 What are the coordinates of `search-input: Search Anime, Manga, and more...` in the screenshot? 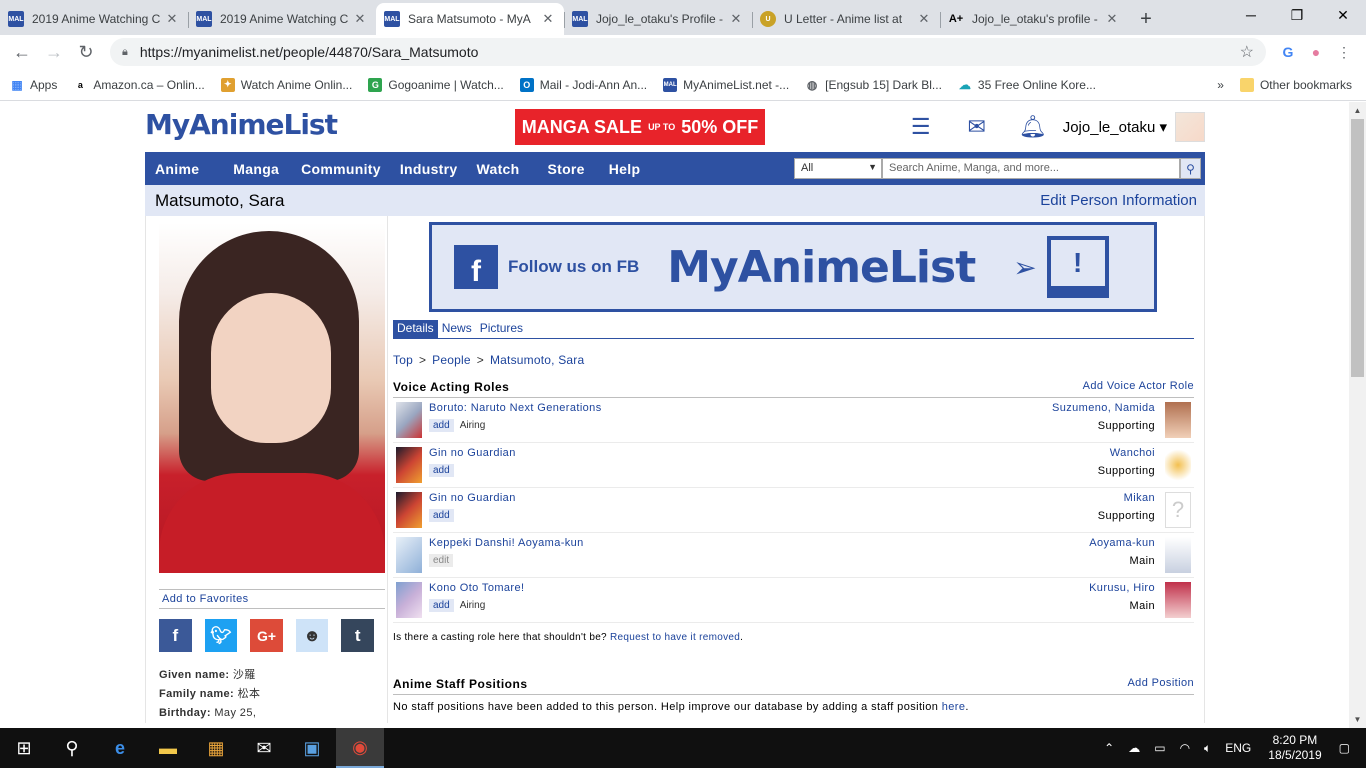 It's located at (1031, 168).